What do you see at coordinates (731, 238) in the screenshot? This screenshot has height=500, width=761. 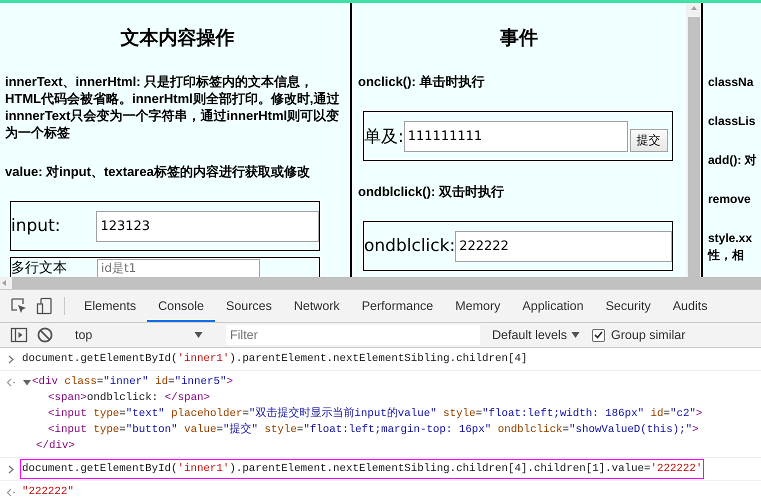 I see `description-text: style.xx` at bounding box center [731, 238].